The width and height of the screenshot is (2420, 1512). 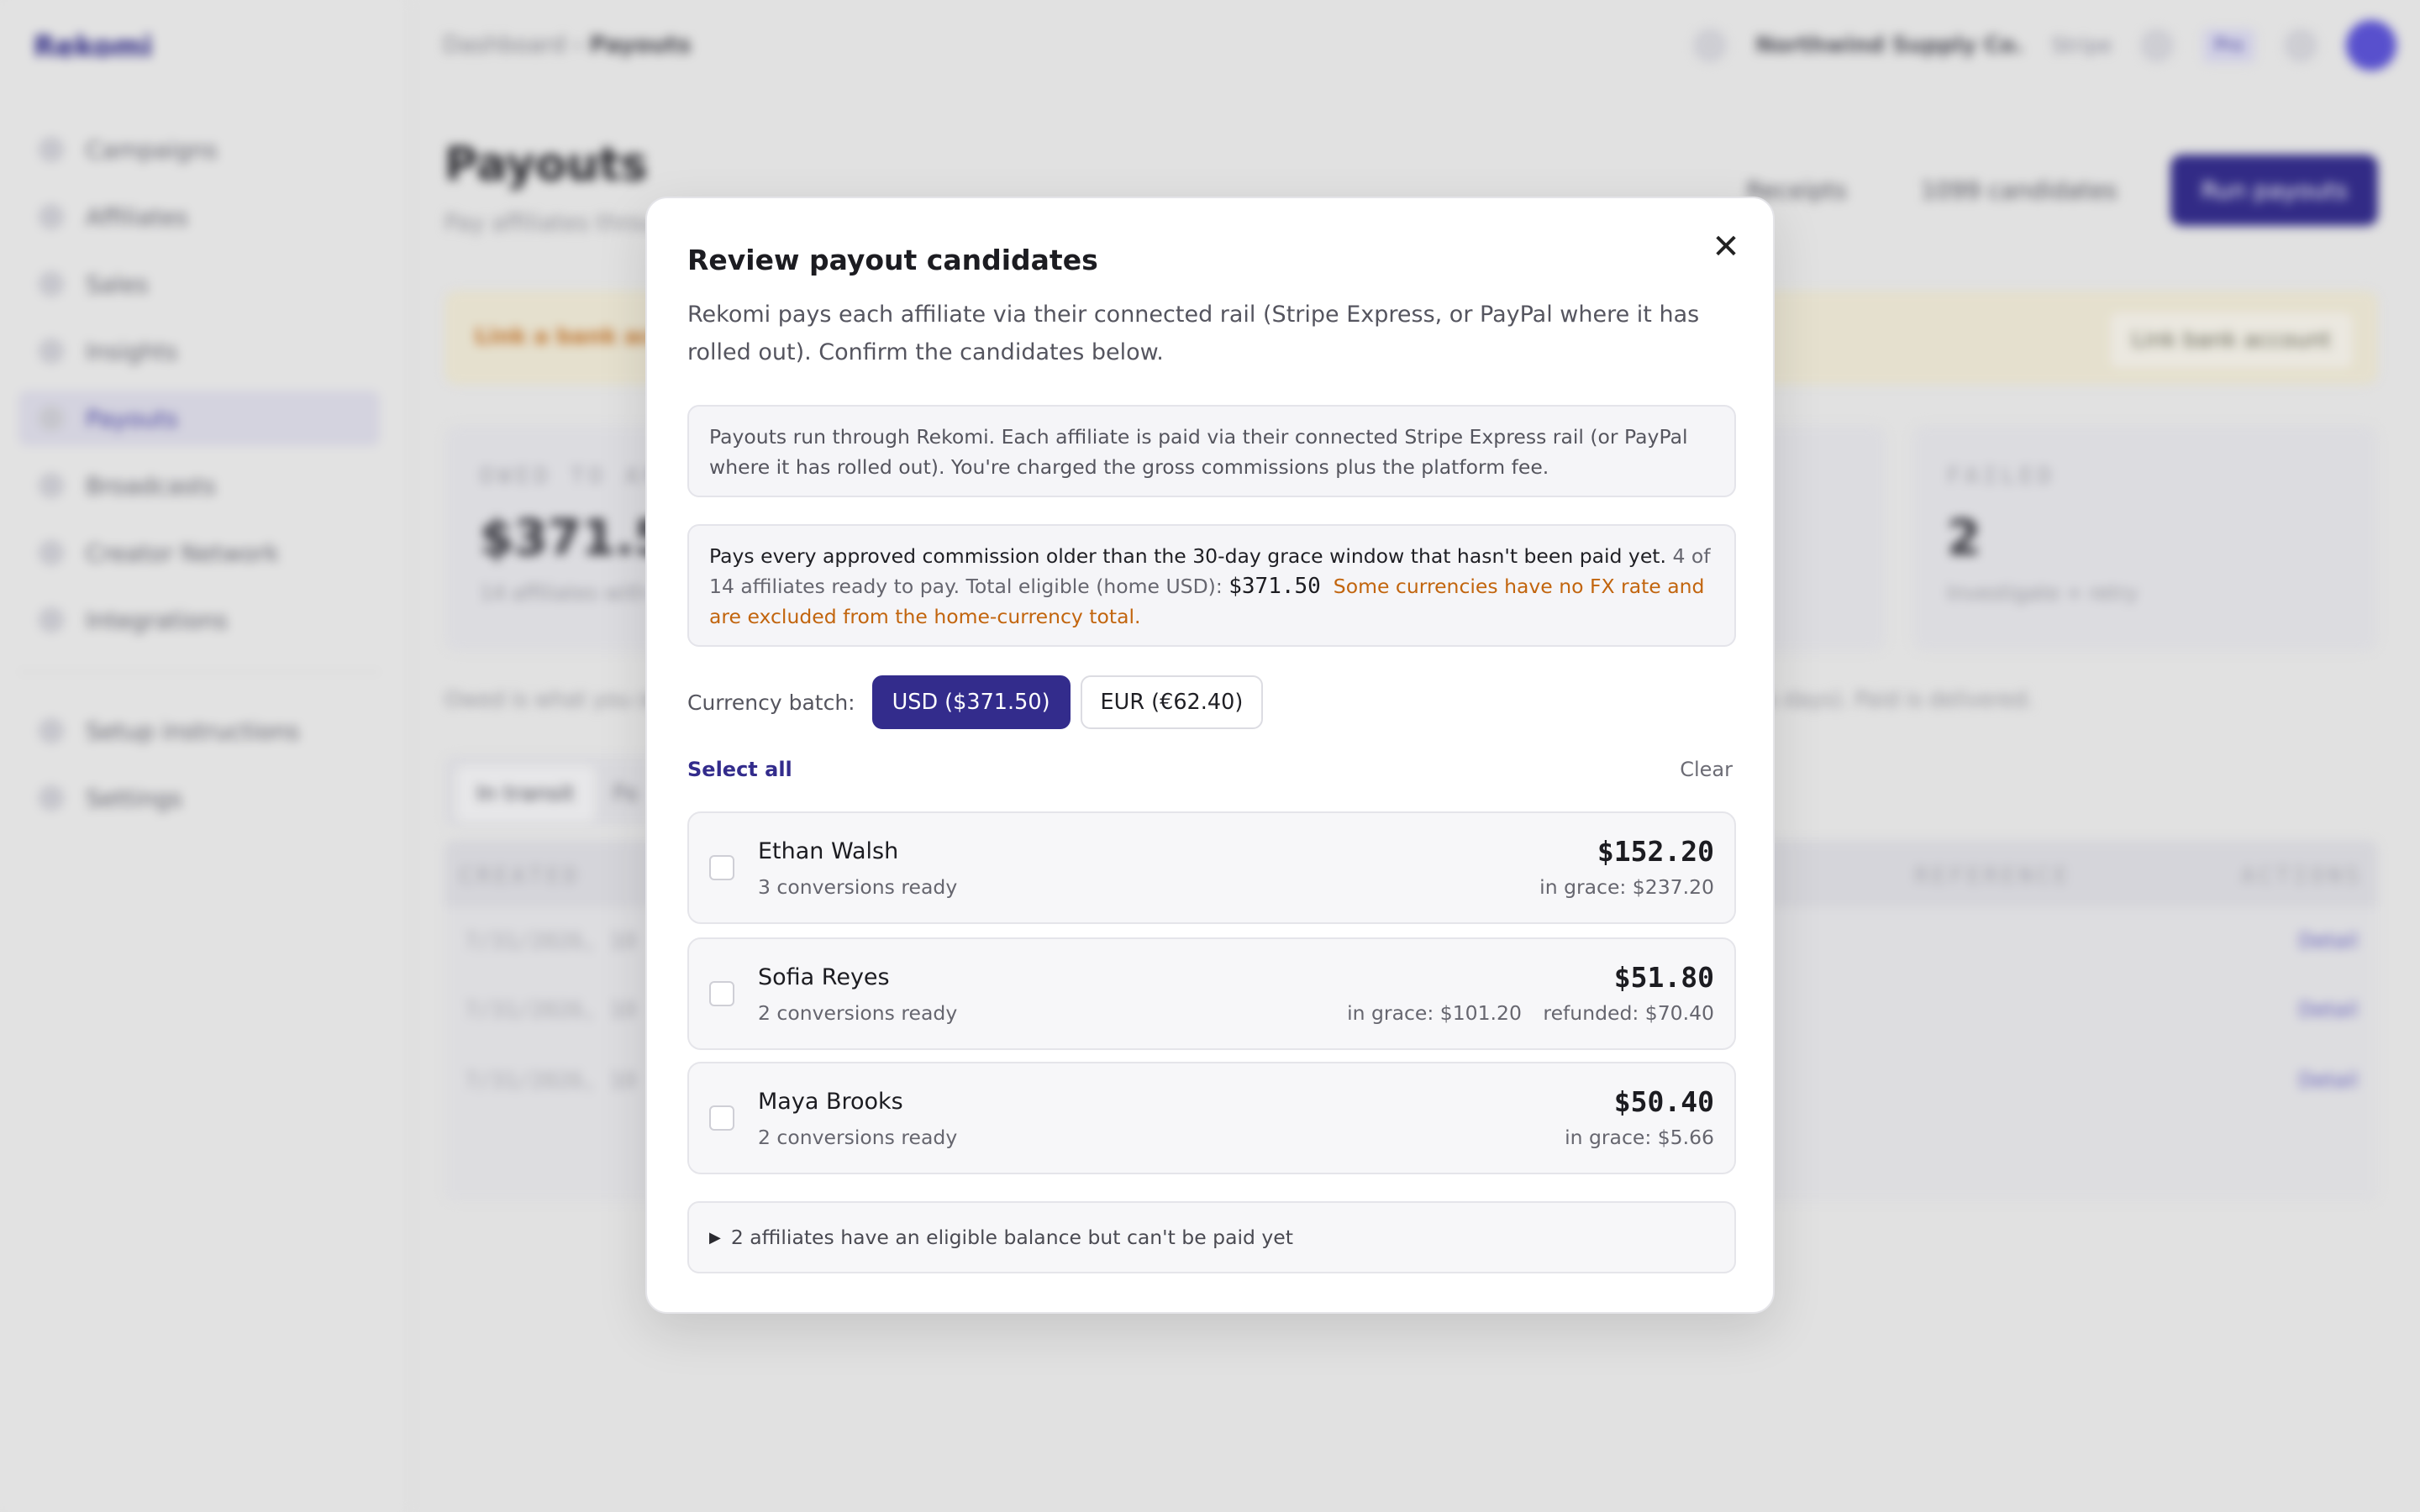 I want to click on candidate-name: Maya Brooks, so click(x=830, y=1102).